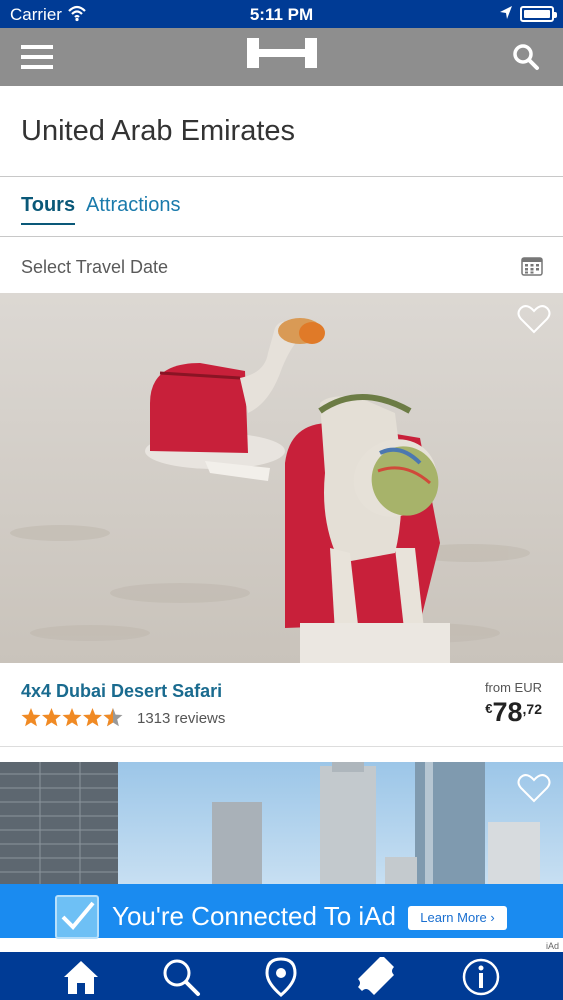 This screenshot has width=563, height=1000. What do you see at coordinates (72, 717) in the screenshot?
I see `rating-stars-icon` at bounding box center [72, 717].